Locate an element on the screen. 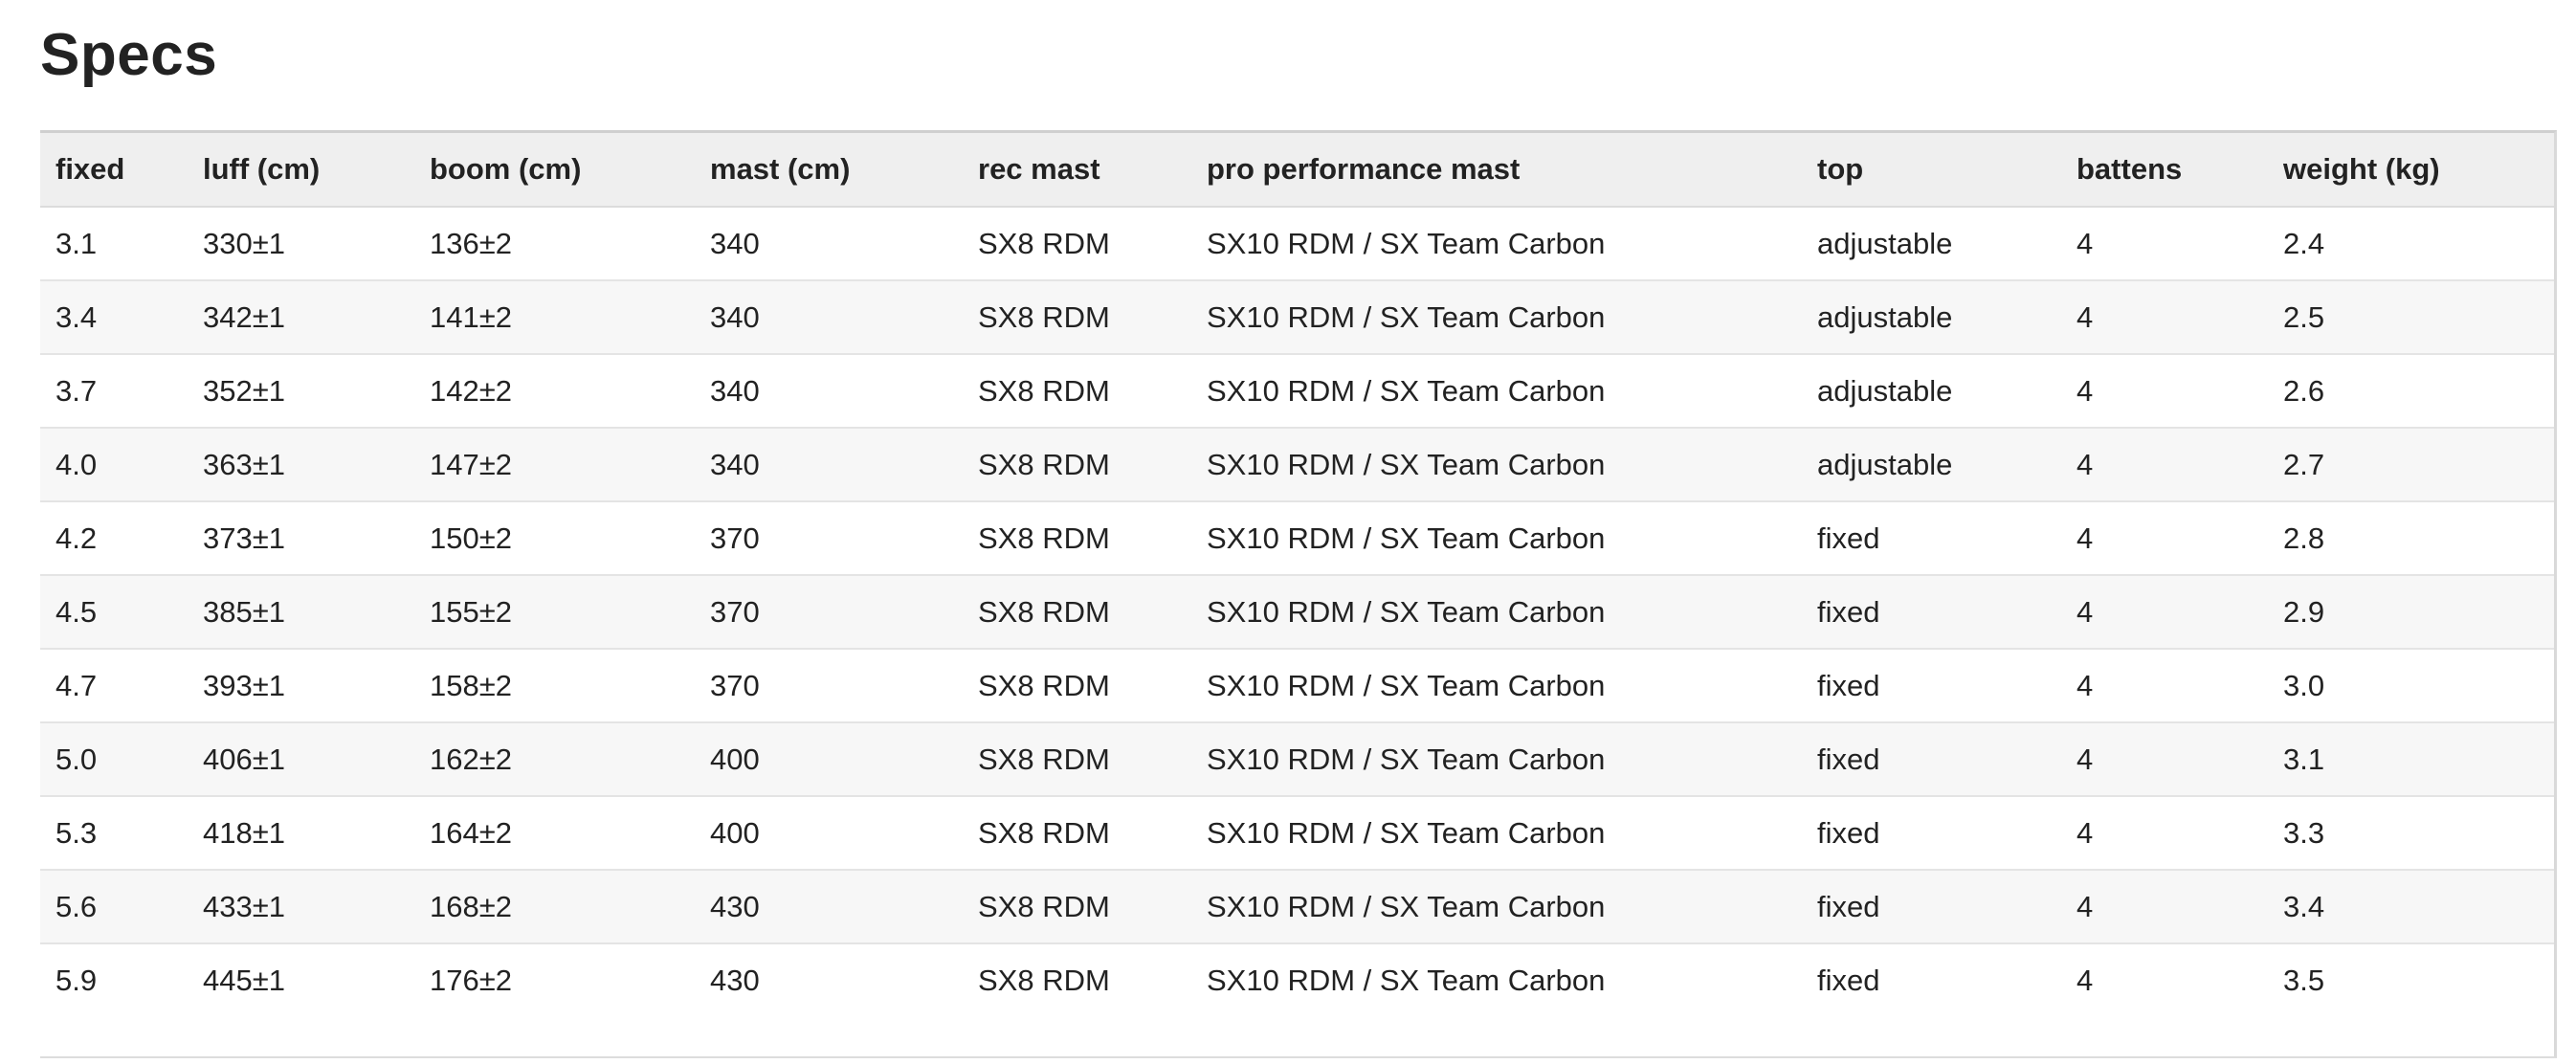 The width and height of the screenshot is (2576, 1064). cell-luff: 433±1 is located at coordinates (301, 907).